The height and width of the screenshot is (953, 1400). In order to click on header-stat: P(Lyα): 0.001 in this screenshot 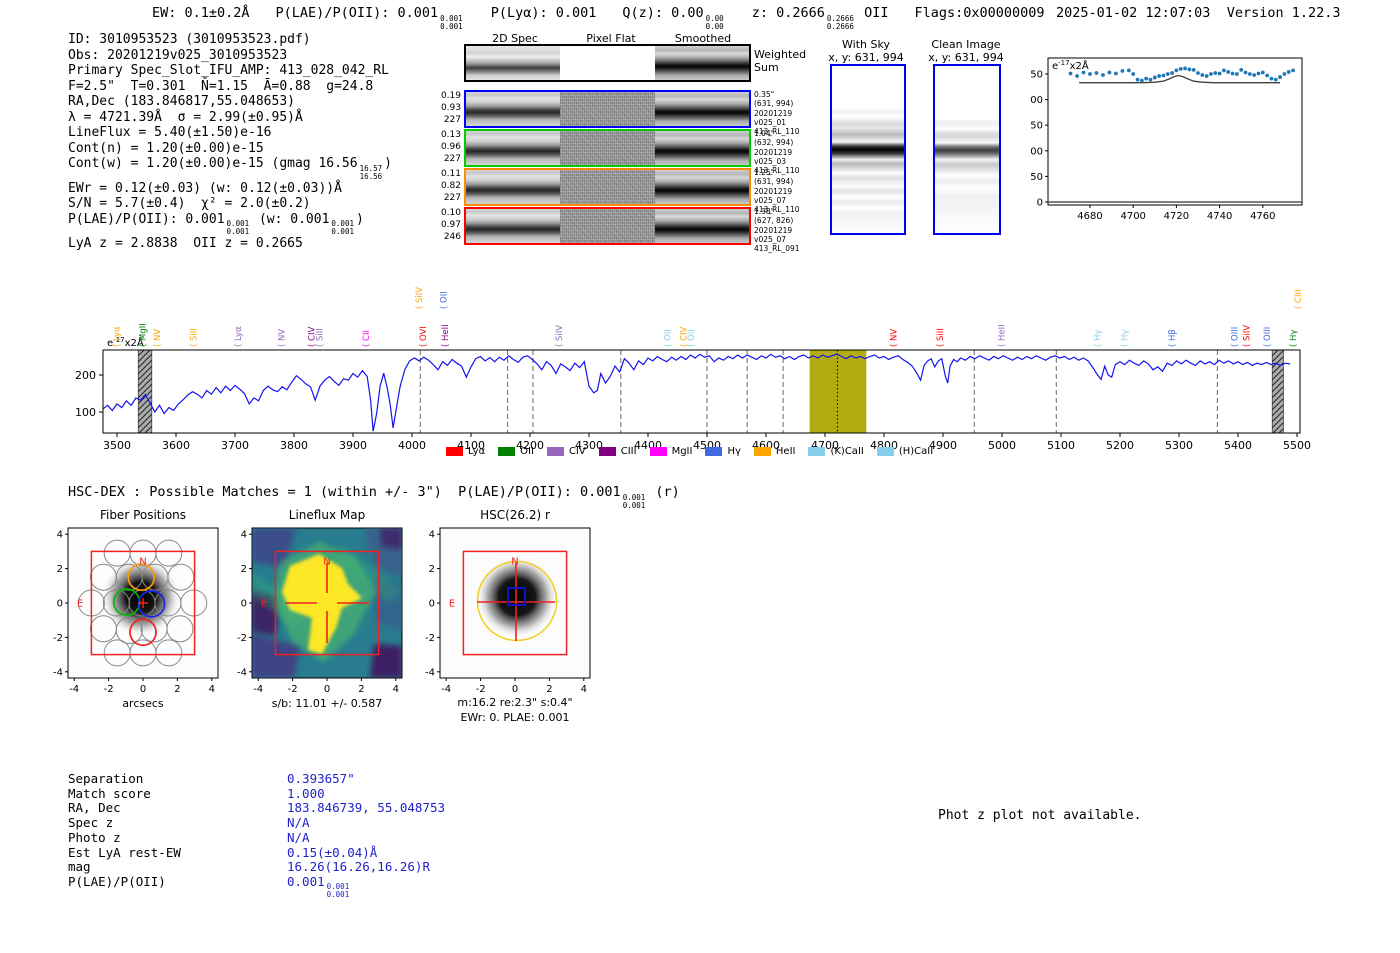, I will do `click(543, 13)`.